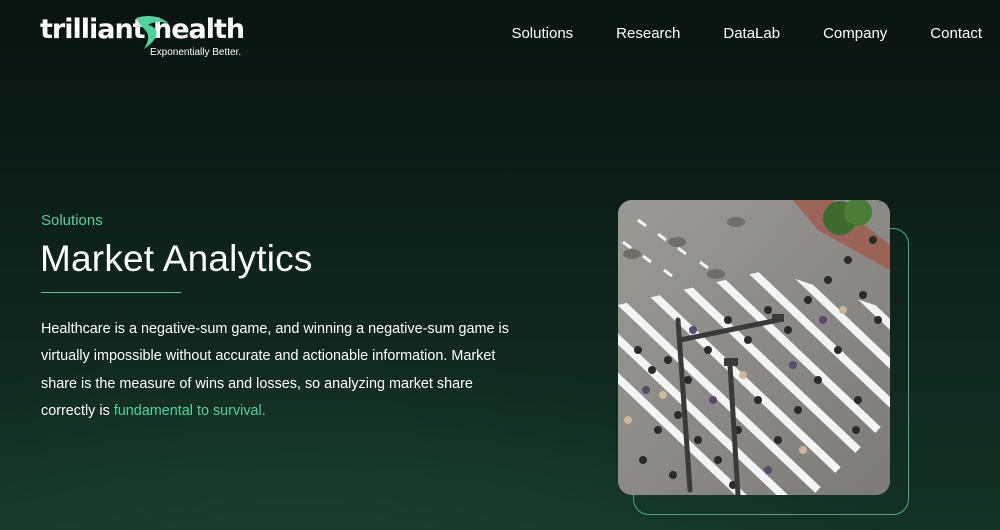  Describe the element at coordinates (72, 220) in the screenshot. I see `hero-eyebrow: Solutions` at that location.